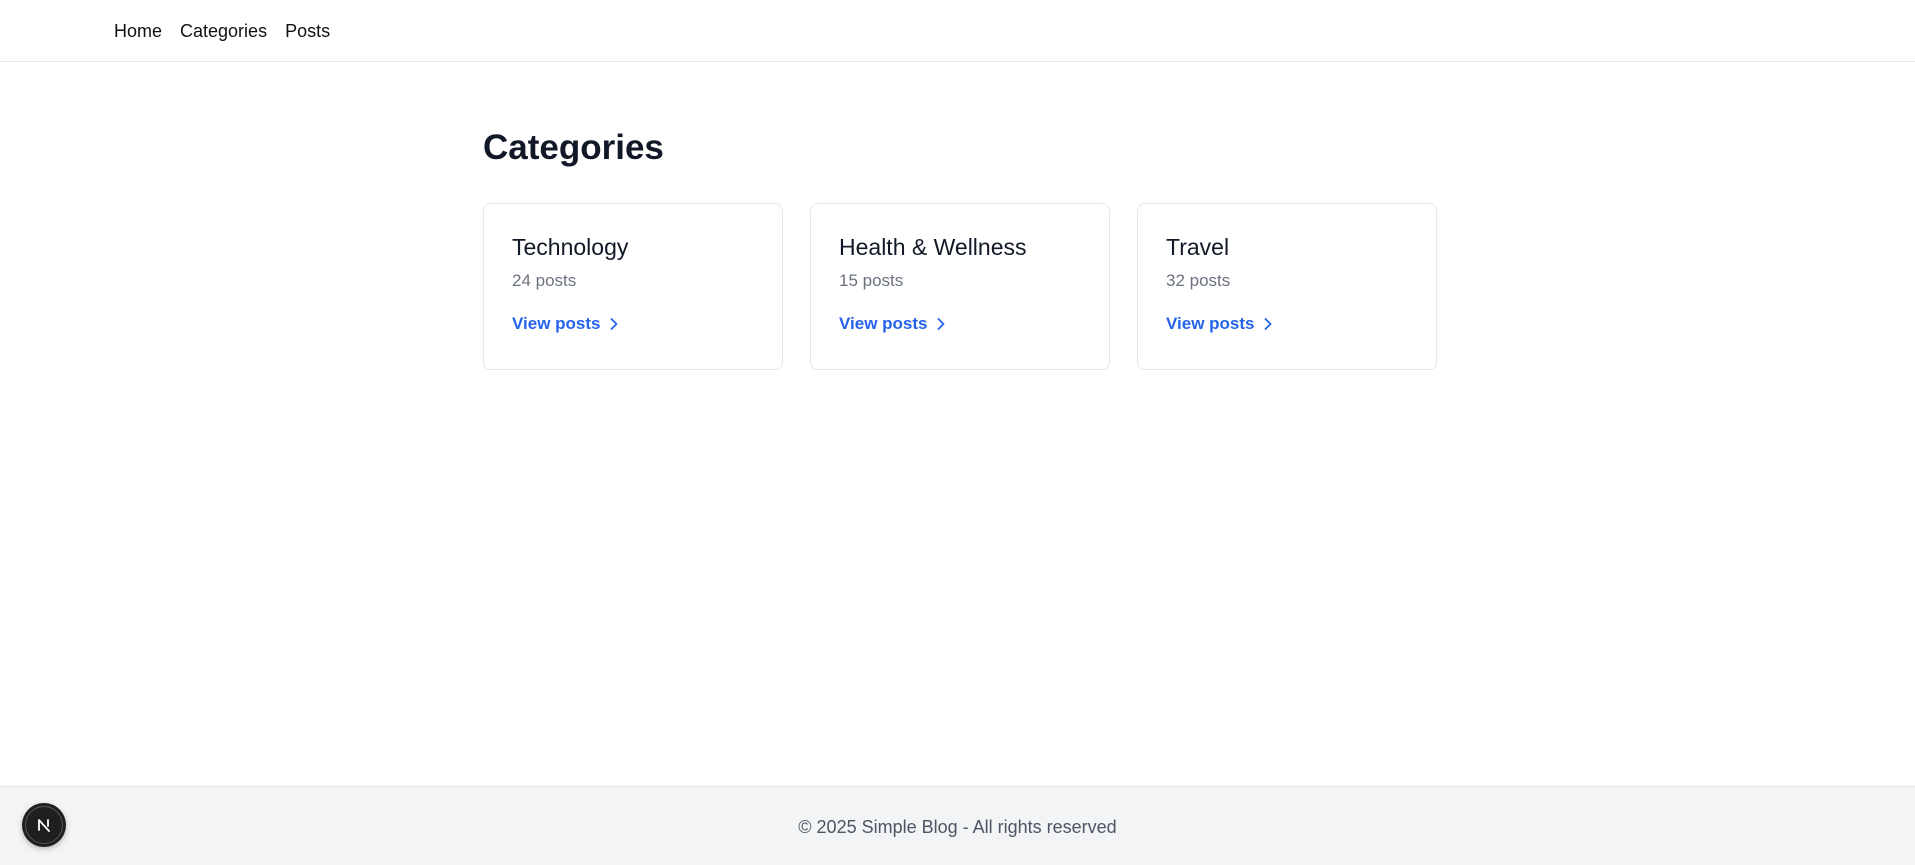 This screenshot has width=1915, height=865. What do you see at coordinates (573, 147) in the screenshot?
I see `page-title: Categories` at bounding box center [573, 147].